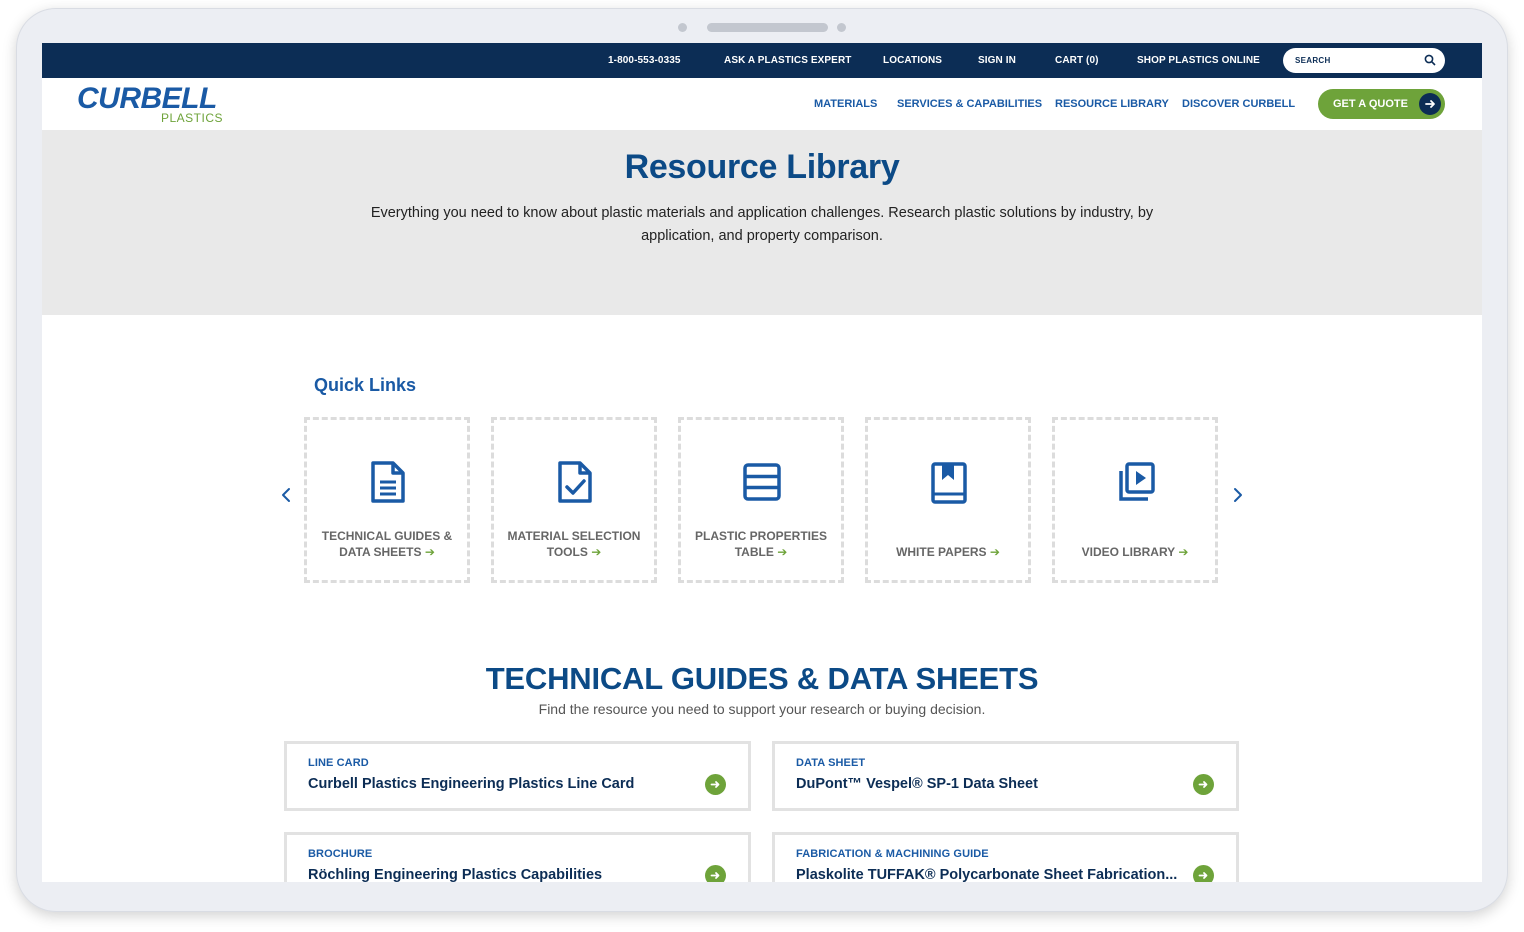 The height and width of the screenshot is (932, 1524). I want to click on logo-subtitle: PLASTICS, so click(192, 118).